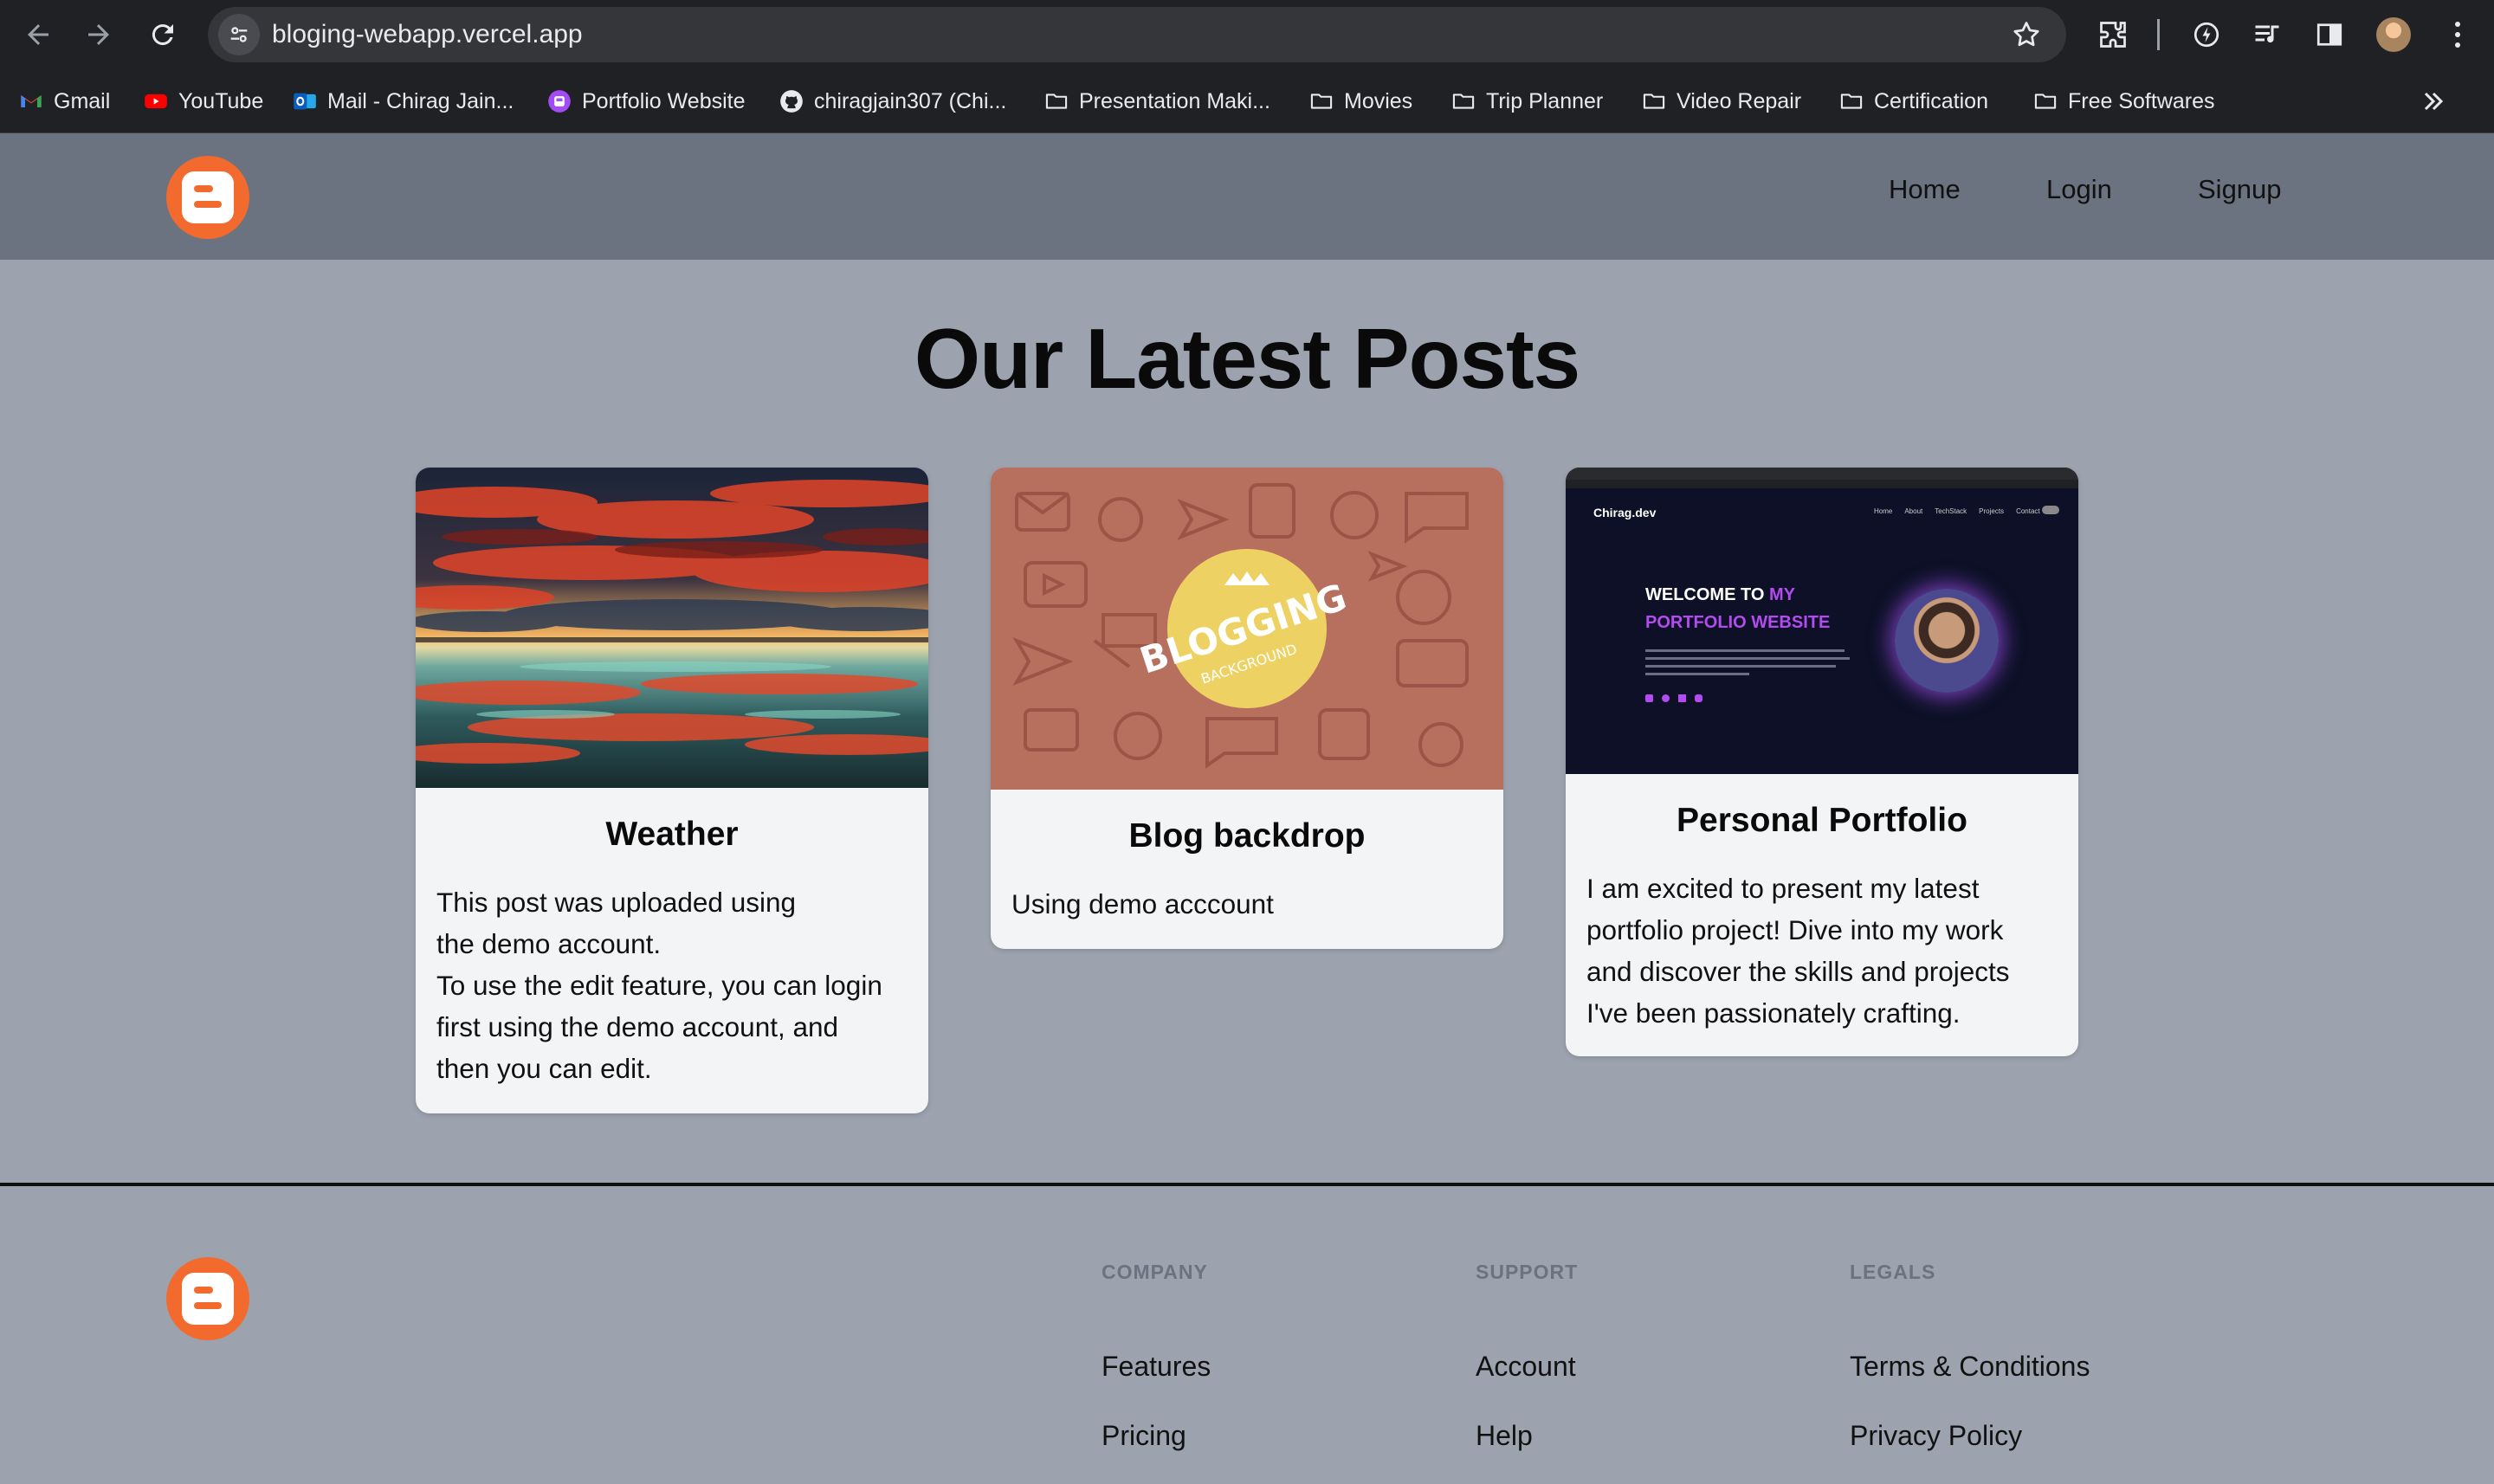 The width and height of the screenshot is (2494, 1484). What do you see at coordinates (427, 34) in the screenshot?
I see `url-text: bloging-webapp.vercel.app` at bounding box center [427, 34].